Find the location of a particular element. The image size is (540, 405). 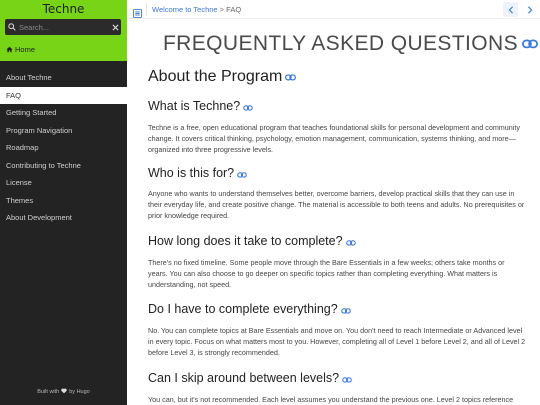

top-bar: Welcome to Techne > FAQ is located at coordinates (333, 9).